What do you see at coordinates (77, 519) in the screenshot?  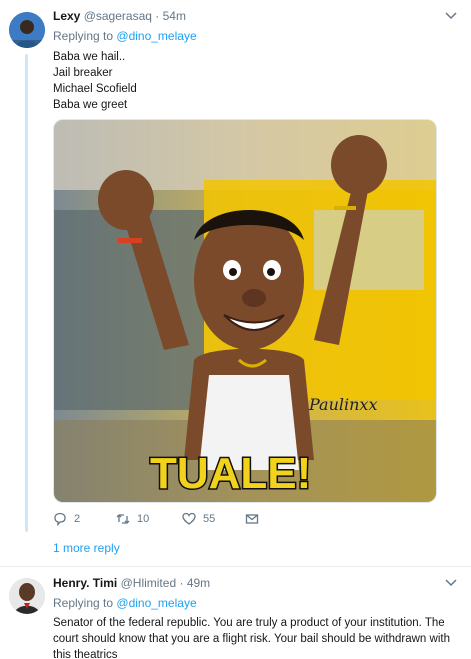 I see `reply-count: 2` at bounding box center [77, 519].